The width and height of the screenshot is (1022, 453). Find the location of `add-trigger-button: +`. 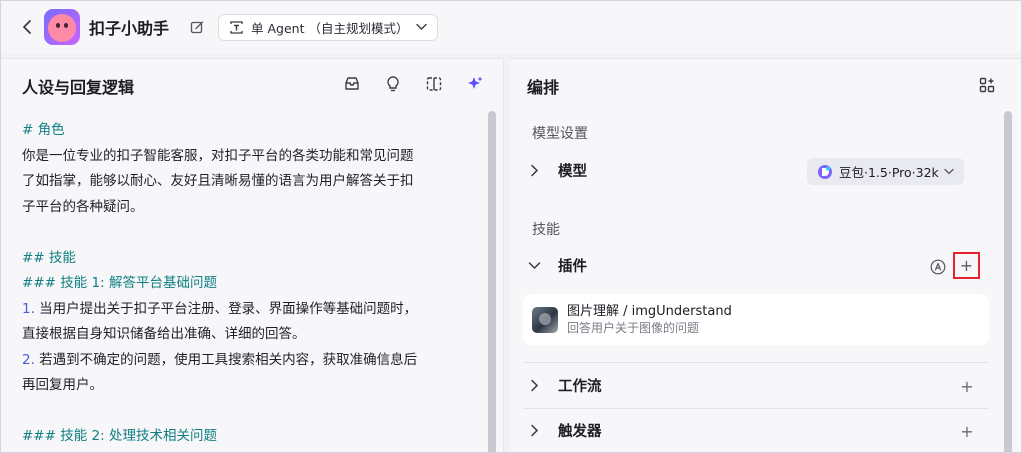

add-trigger-button: + is located at coordinates (967, 431).